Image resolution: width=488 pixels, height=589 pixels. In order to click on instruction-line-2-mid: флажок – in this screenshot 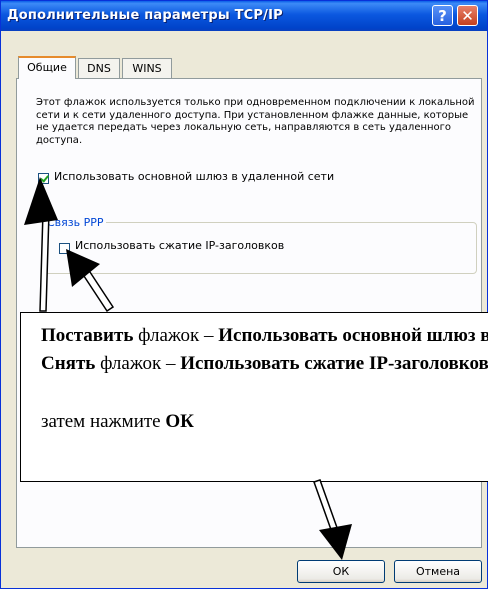, I will do `click(138, 363)`.